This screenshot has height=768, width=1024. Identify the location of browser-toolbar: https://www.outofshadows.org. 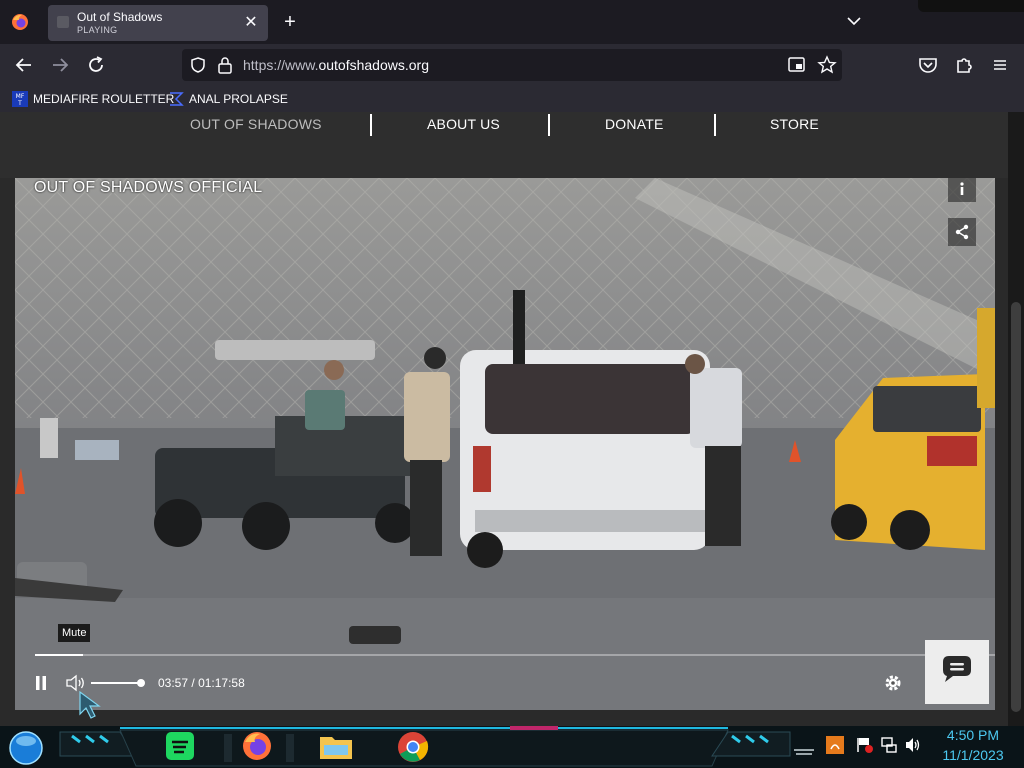
(512, 65).